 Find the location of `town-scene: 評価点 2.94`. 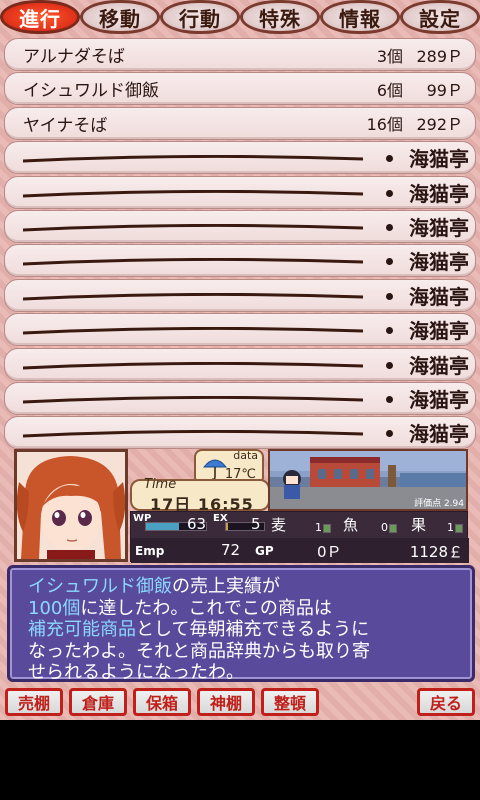

town-scene: 評価点 2.94 is located at coordinates (368, 480).